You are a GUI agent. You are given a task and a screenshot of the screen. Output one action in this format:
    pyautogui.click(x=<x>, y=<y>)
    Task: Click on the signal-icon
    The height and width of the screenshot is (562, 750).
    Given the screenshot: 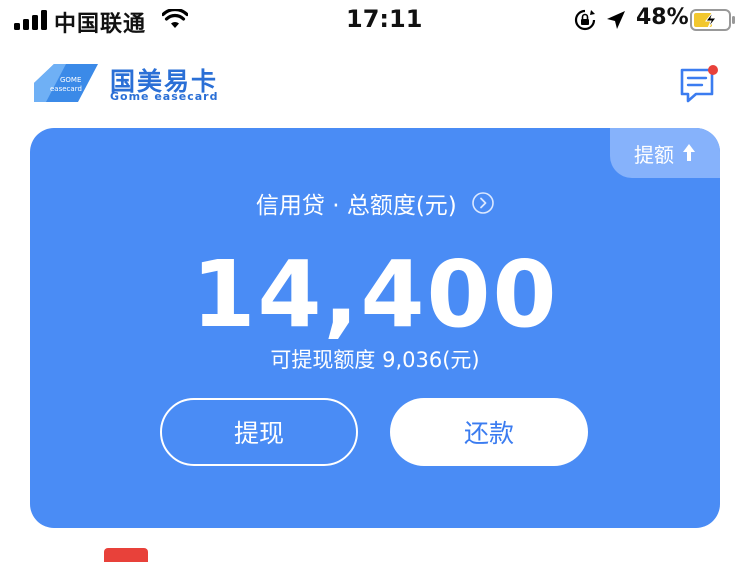 What is the action you would take?
    pyautogui.click(x=30, y=20)
    